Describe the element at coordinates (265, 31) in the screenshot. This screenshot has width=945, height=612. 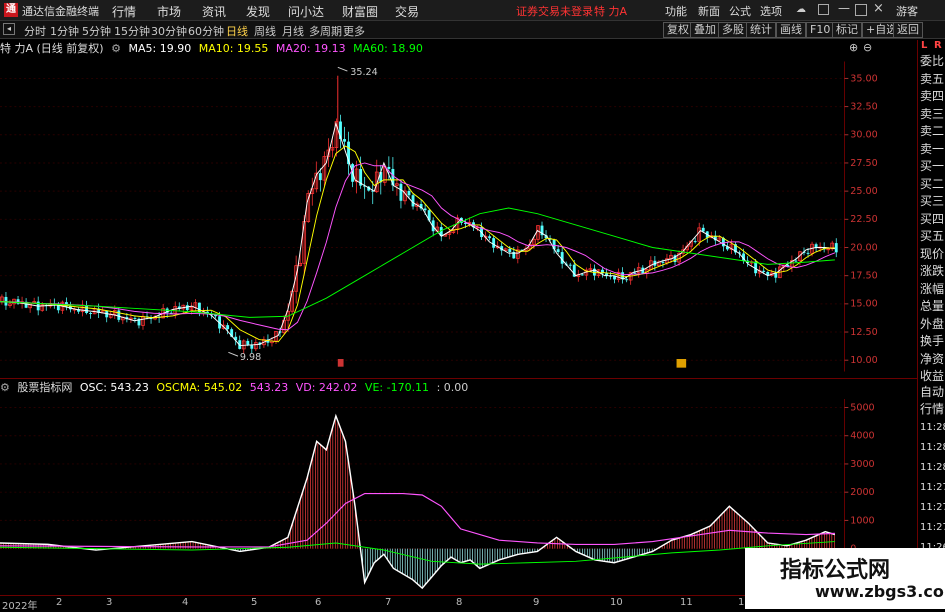
I see `period-weekly: 周线` at that location.